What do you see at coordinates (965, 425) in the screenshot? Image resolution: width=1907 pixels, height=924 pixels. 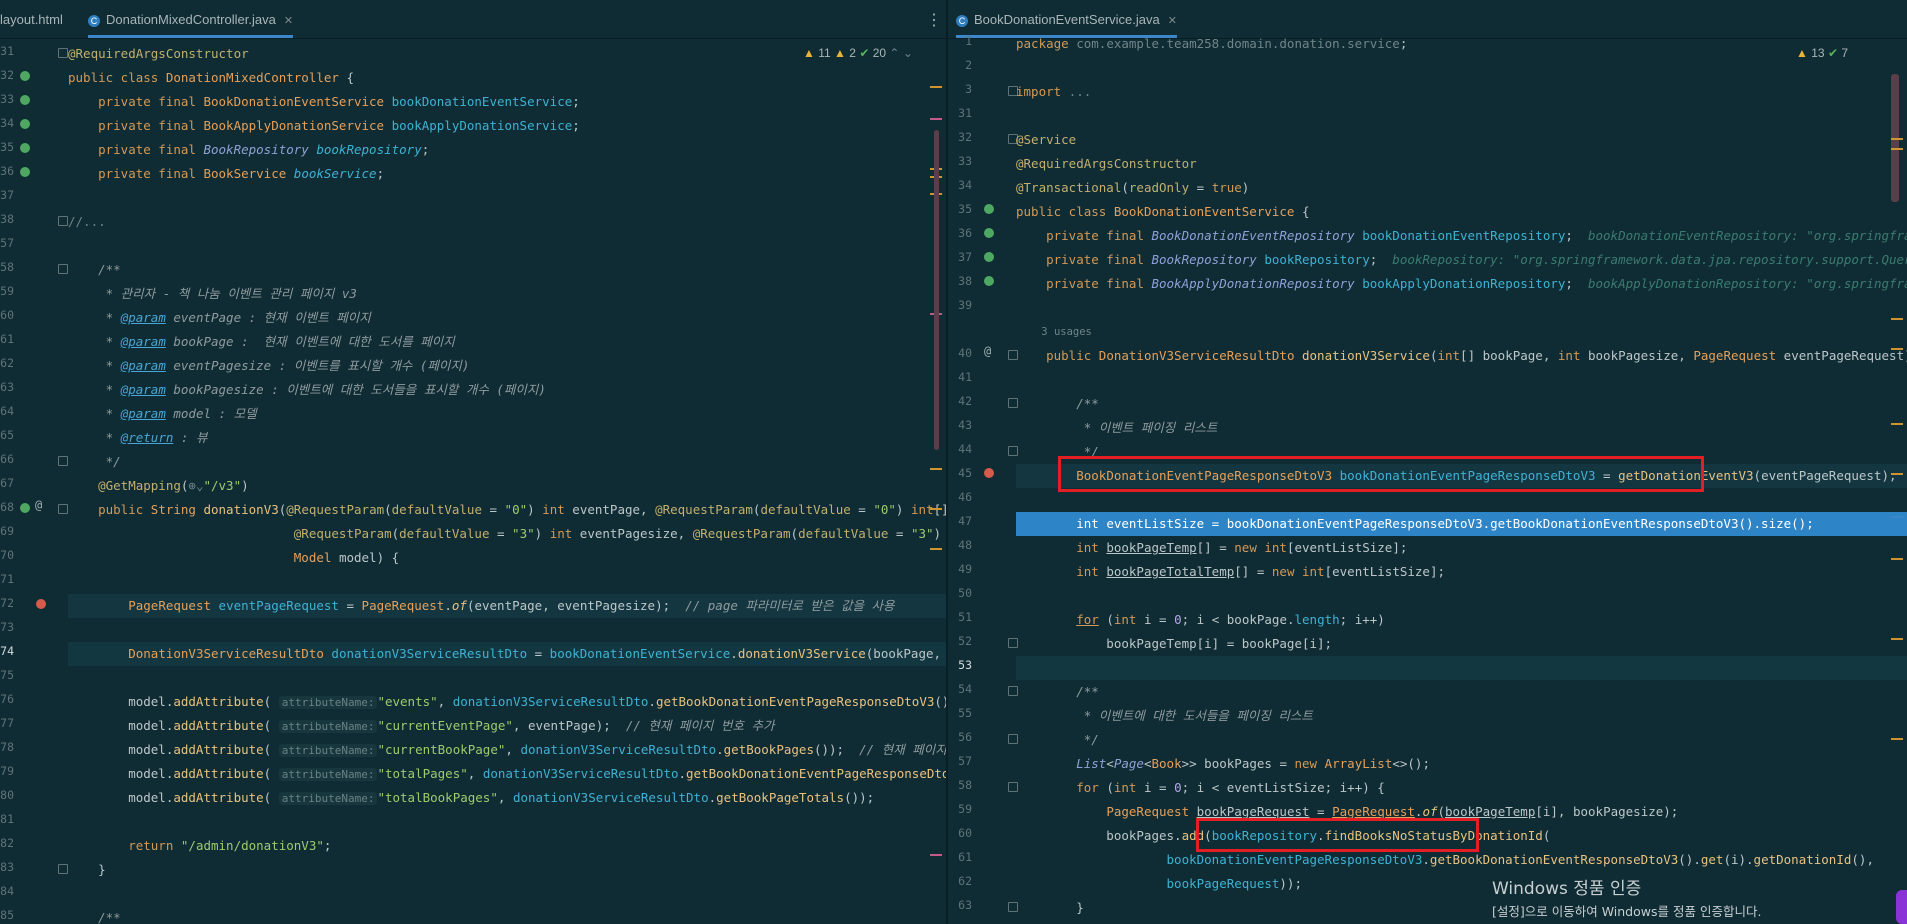 I see `line-number: 43` at bounding box center [965, 425].